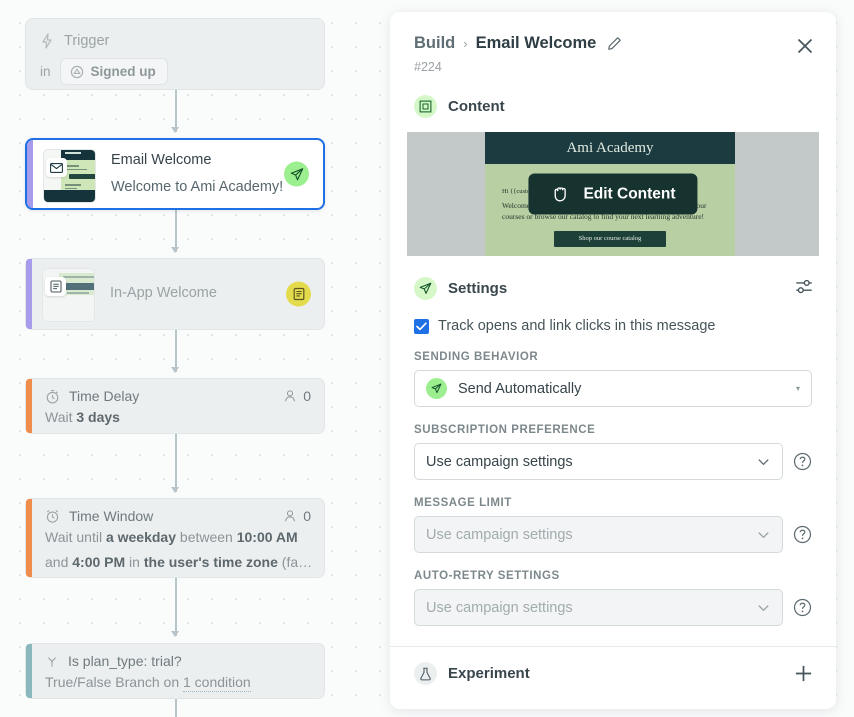 The height and width of the screenshot is (717, 854). Describe the element at coordinates (47, 41) in the screenshot. I see `lightning-icon` at that location.